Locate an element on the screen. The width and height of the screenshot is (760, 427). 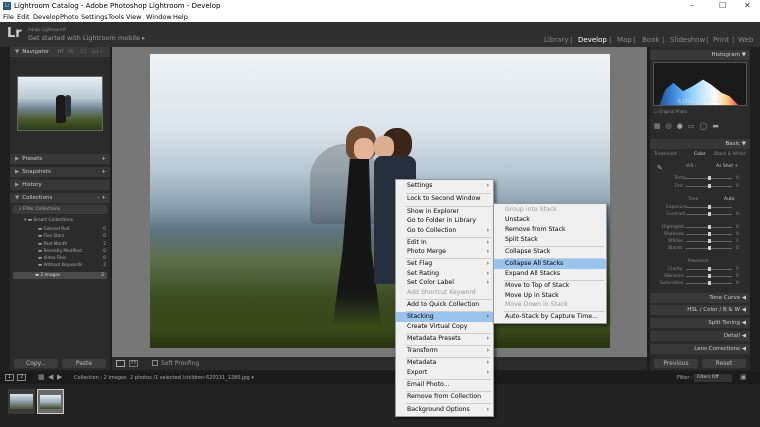
tint-slider is located at coordinates (709, 186).